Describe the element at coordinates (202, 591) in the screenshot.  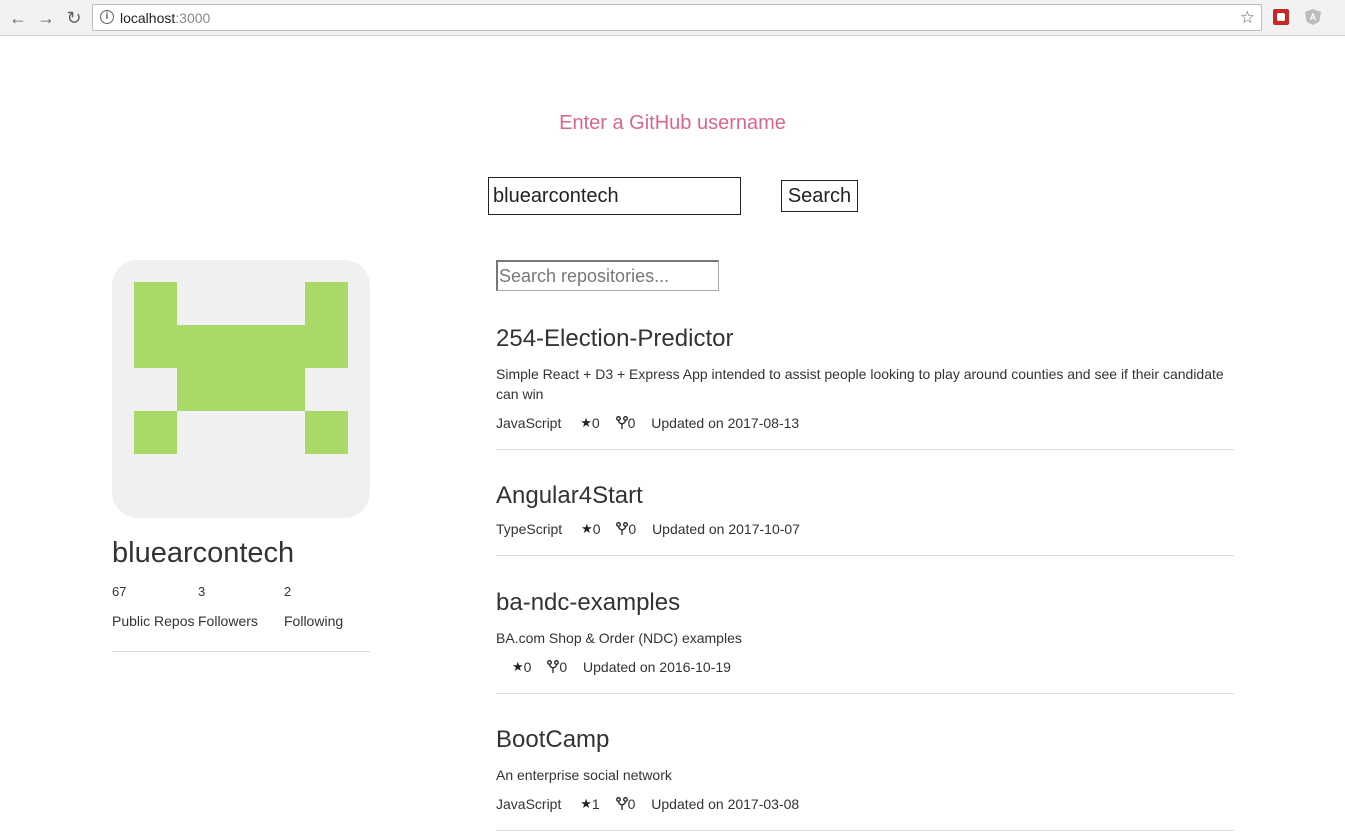
I see `followers-count: 3` at that location.